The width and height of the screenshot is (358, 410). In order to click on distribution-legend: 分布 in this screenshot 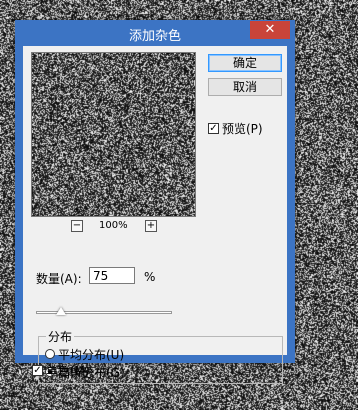, I will do `click(60, 336)`.